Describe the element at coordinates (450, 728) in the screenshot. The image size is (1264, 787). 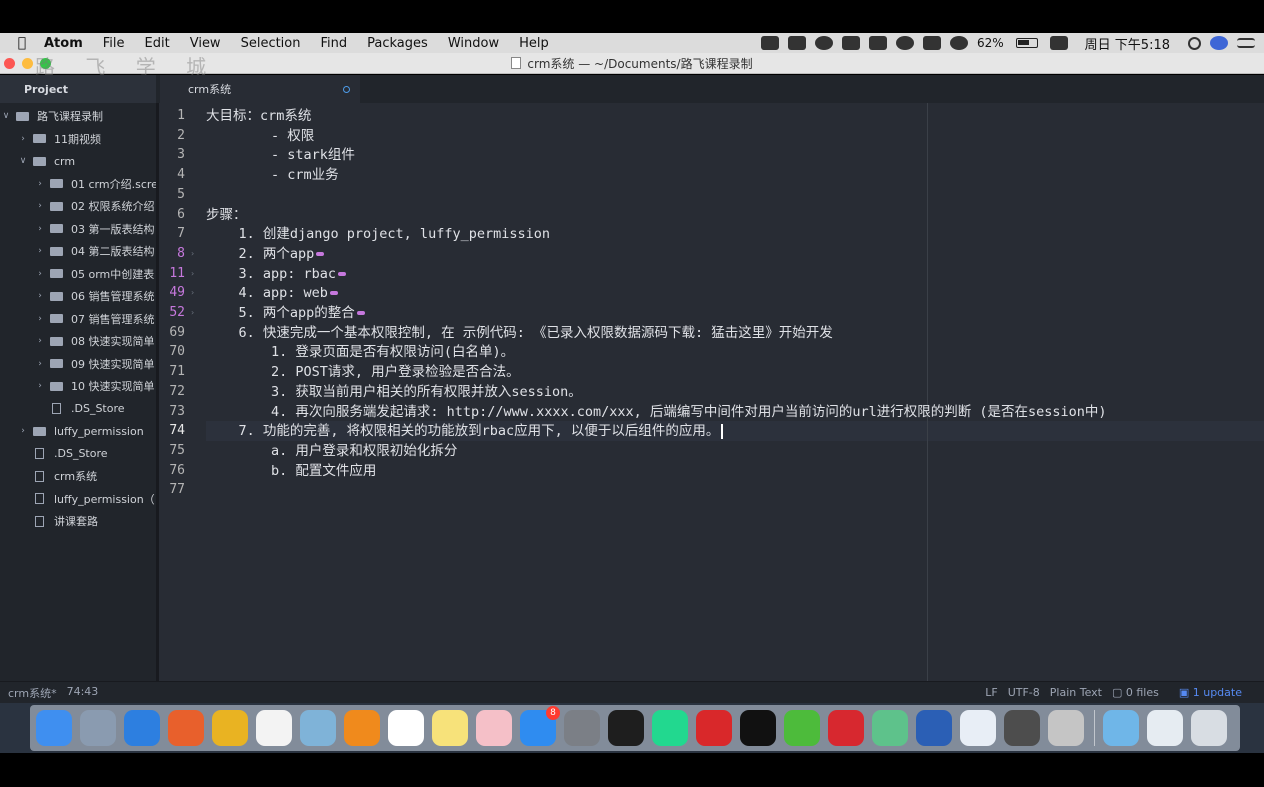
I see `notes-icon` at that location.